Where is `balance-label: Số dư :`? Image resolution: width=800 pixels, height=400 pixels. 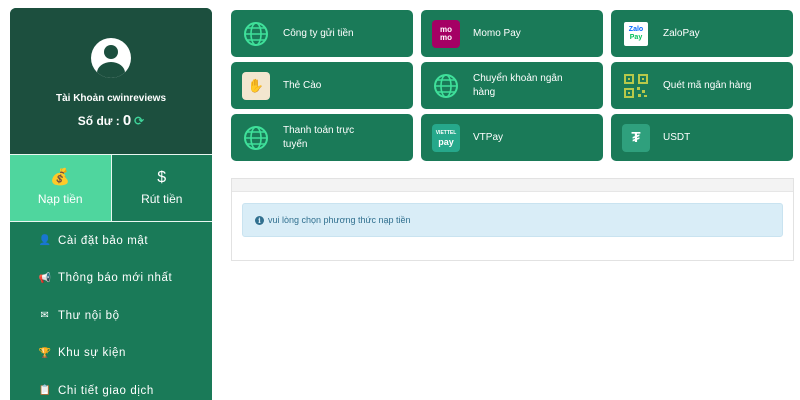 balance-label: Số dư : is located at coordinates (98, 120).